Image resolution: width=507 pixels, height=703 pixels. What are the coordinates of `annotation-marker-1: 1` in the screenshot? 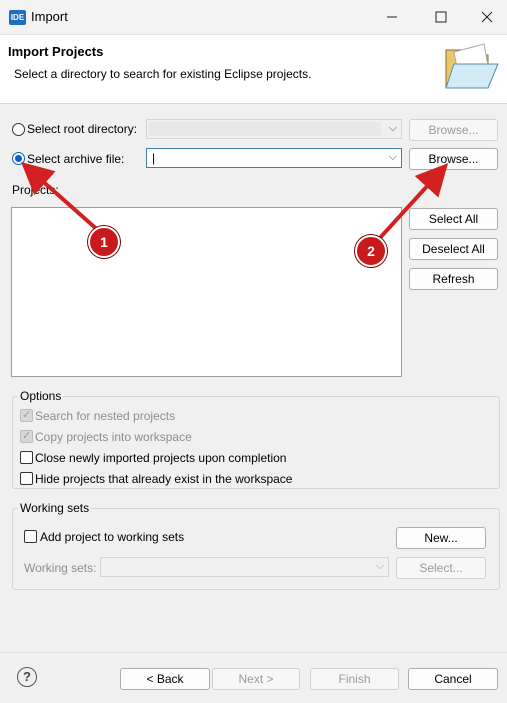 It's located at (104, 242).